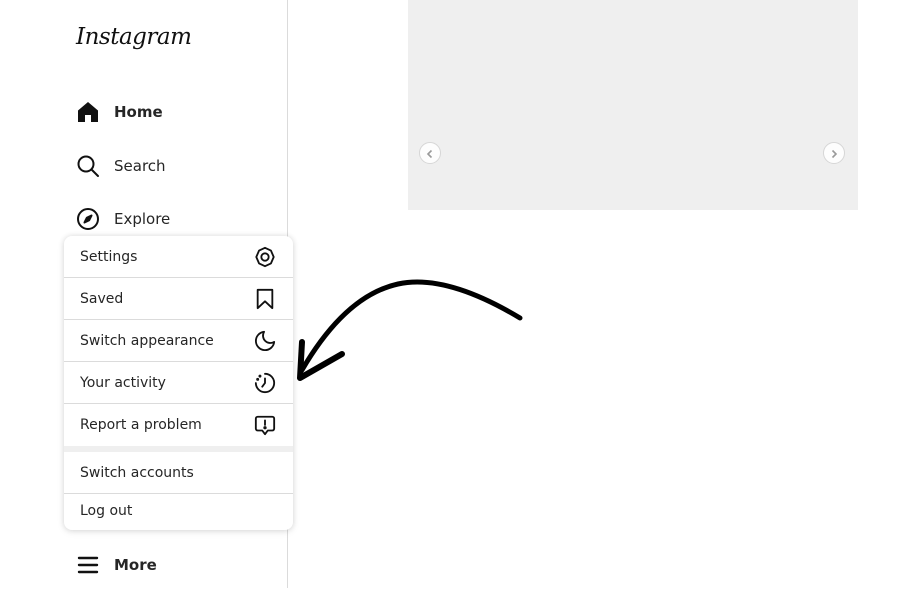 This screenshot has width=900, height=600. What do you see at coordinates (138, 112) in the screenshot?
I see `sidebar-item-label: Home` at bounding box center [138, 112].